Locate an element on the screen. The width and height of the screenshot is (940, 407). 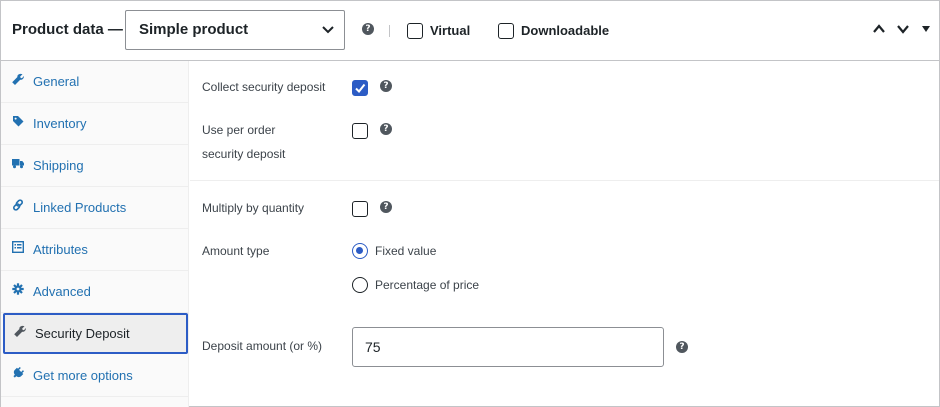
chevron-up-icon is located at coordinates (879, 29).